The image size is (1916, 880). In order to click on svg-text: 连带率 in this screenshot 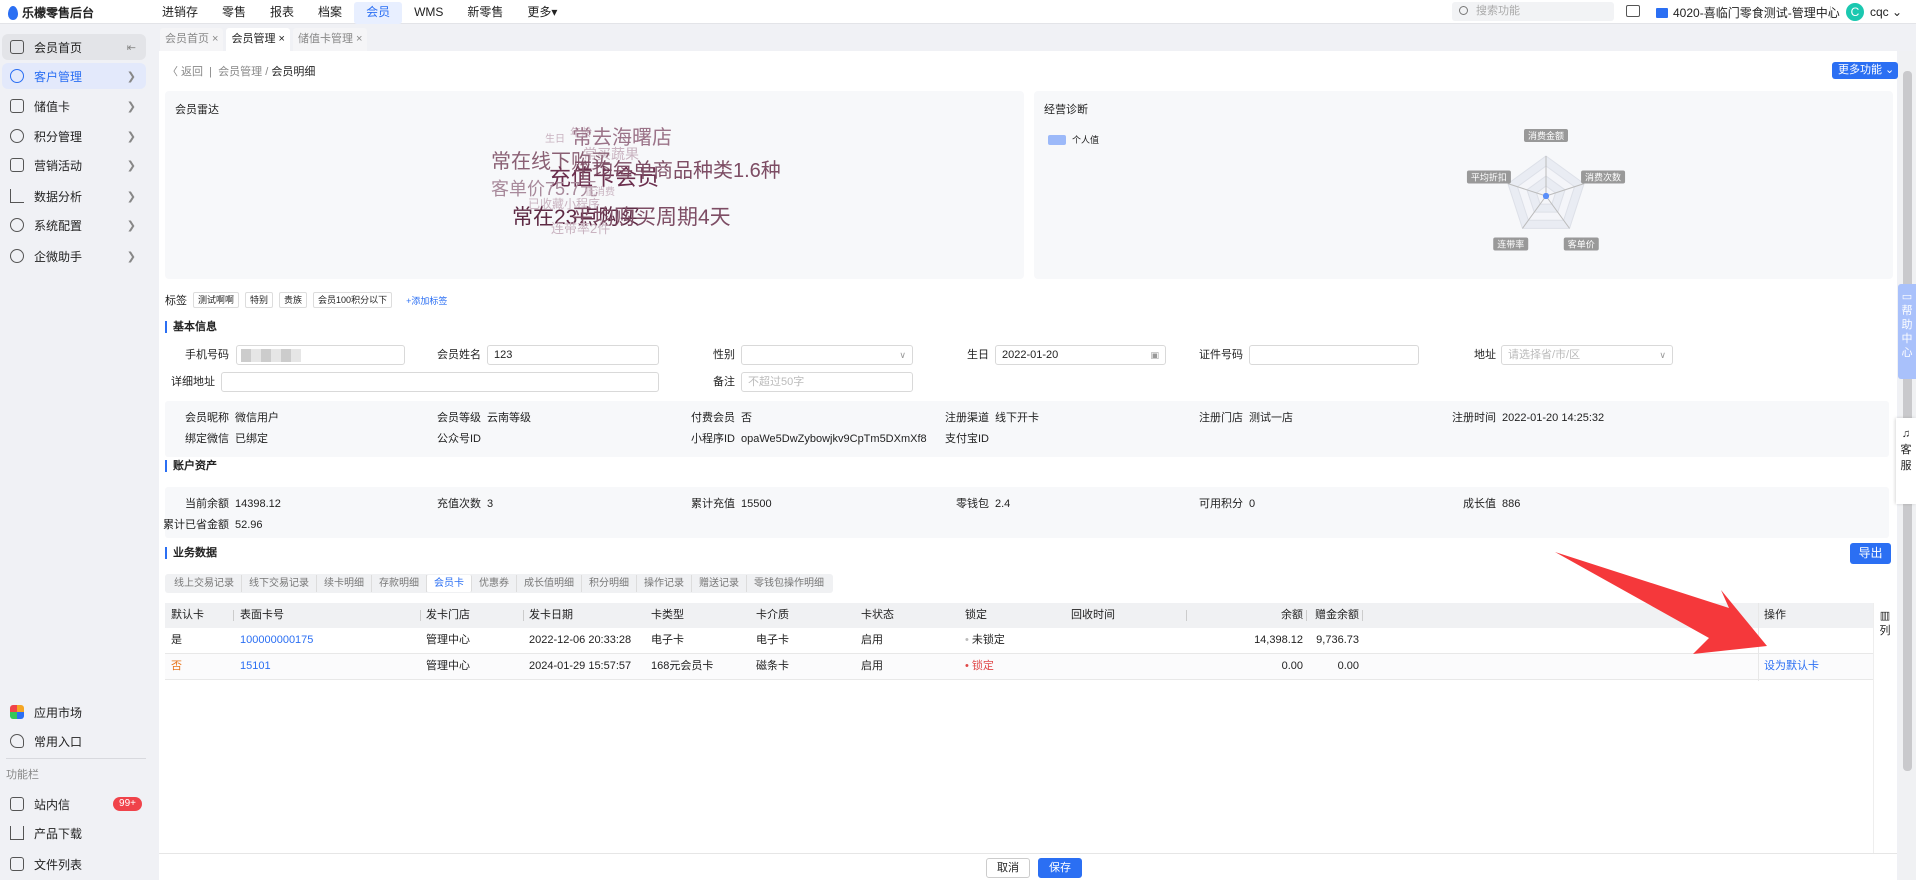, I will do `click(1510, 244)`.